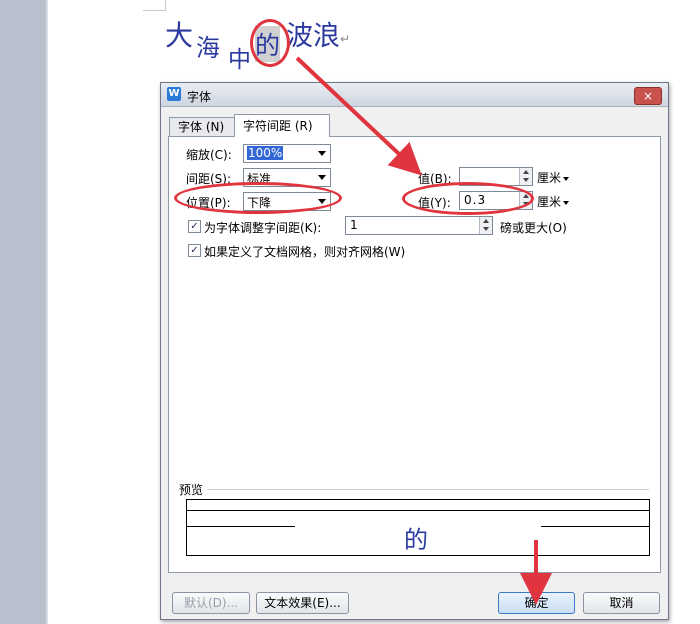 This screenshot has height=624, width=700. What do you see at coordinates (191, 490) in the screenshot?
I see `preview-label: 预览` at bounding box center [191, 490].